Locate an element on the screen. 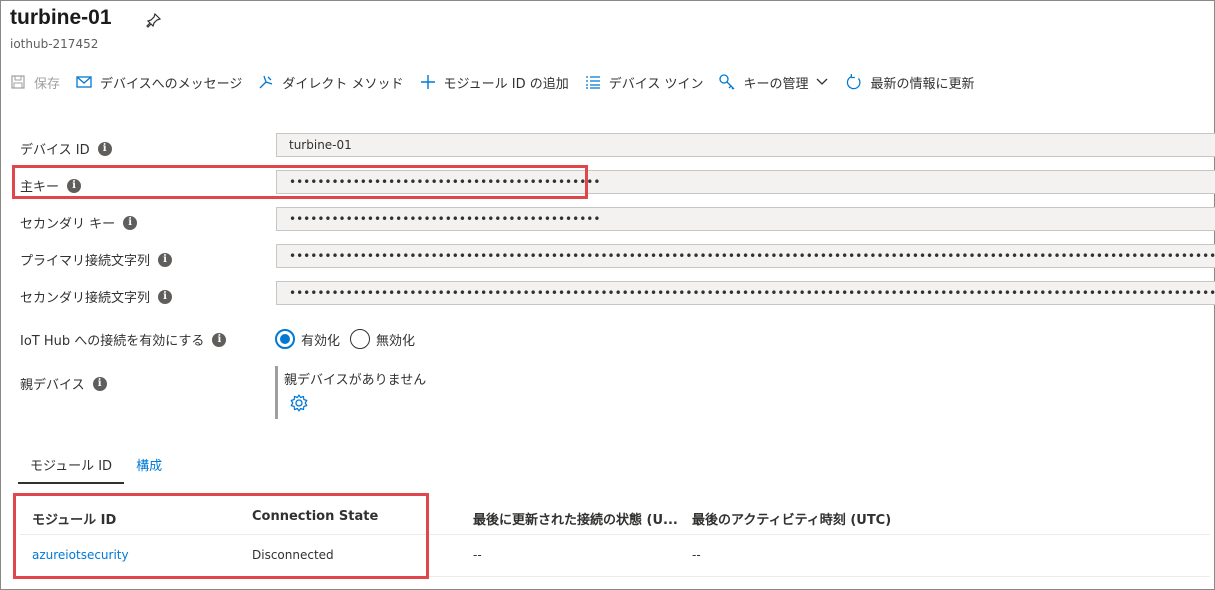 This screenshot has height=590, width=1215. primary-conn-label: プライマリ接続文字列 i is located at coordinates (96, 259).